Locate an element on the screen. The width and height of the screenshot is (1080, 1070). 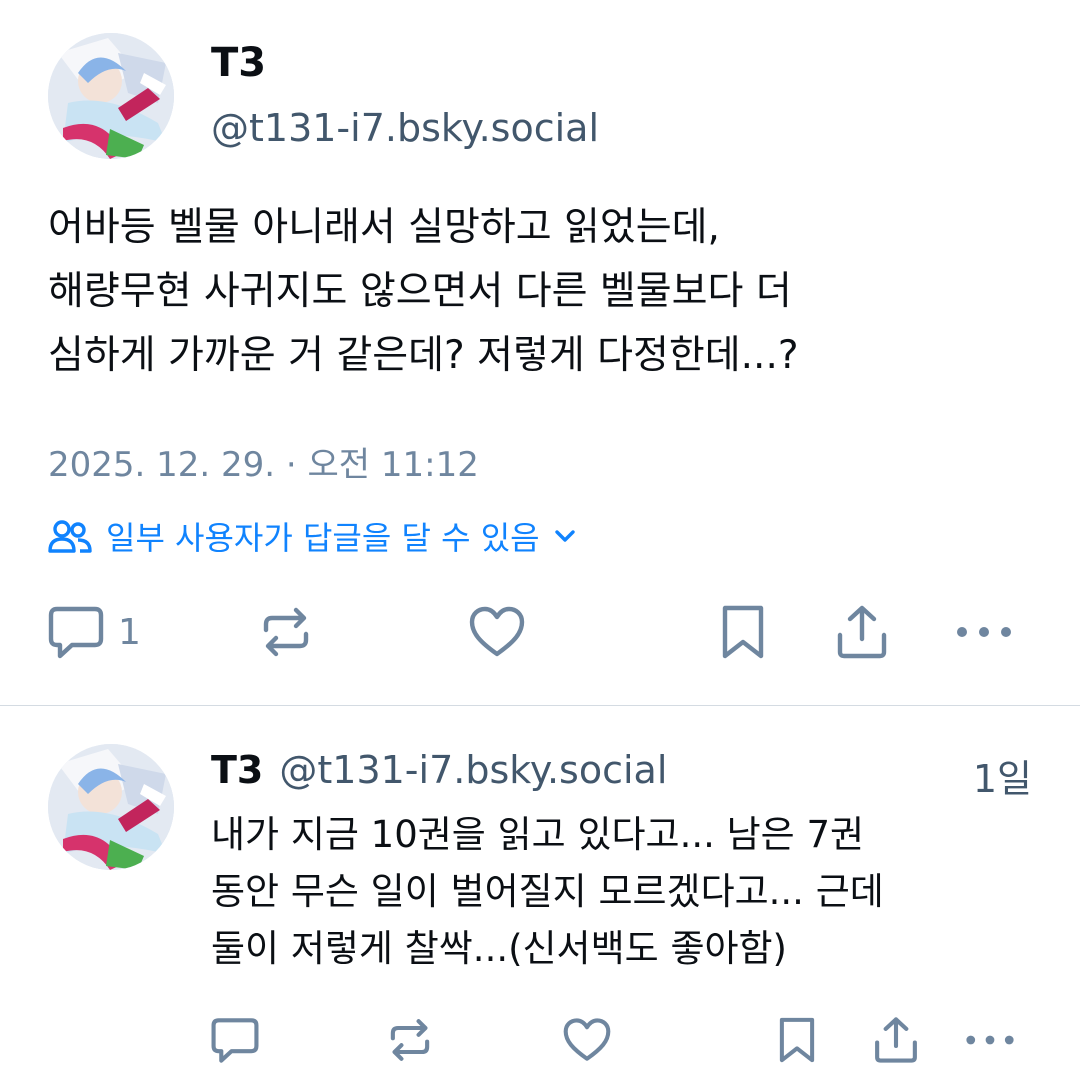
reply-share-button is located at coordinates (896, 1040).